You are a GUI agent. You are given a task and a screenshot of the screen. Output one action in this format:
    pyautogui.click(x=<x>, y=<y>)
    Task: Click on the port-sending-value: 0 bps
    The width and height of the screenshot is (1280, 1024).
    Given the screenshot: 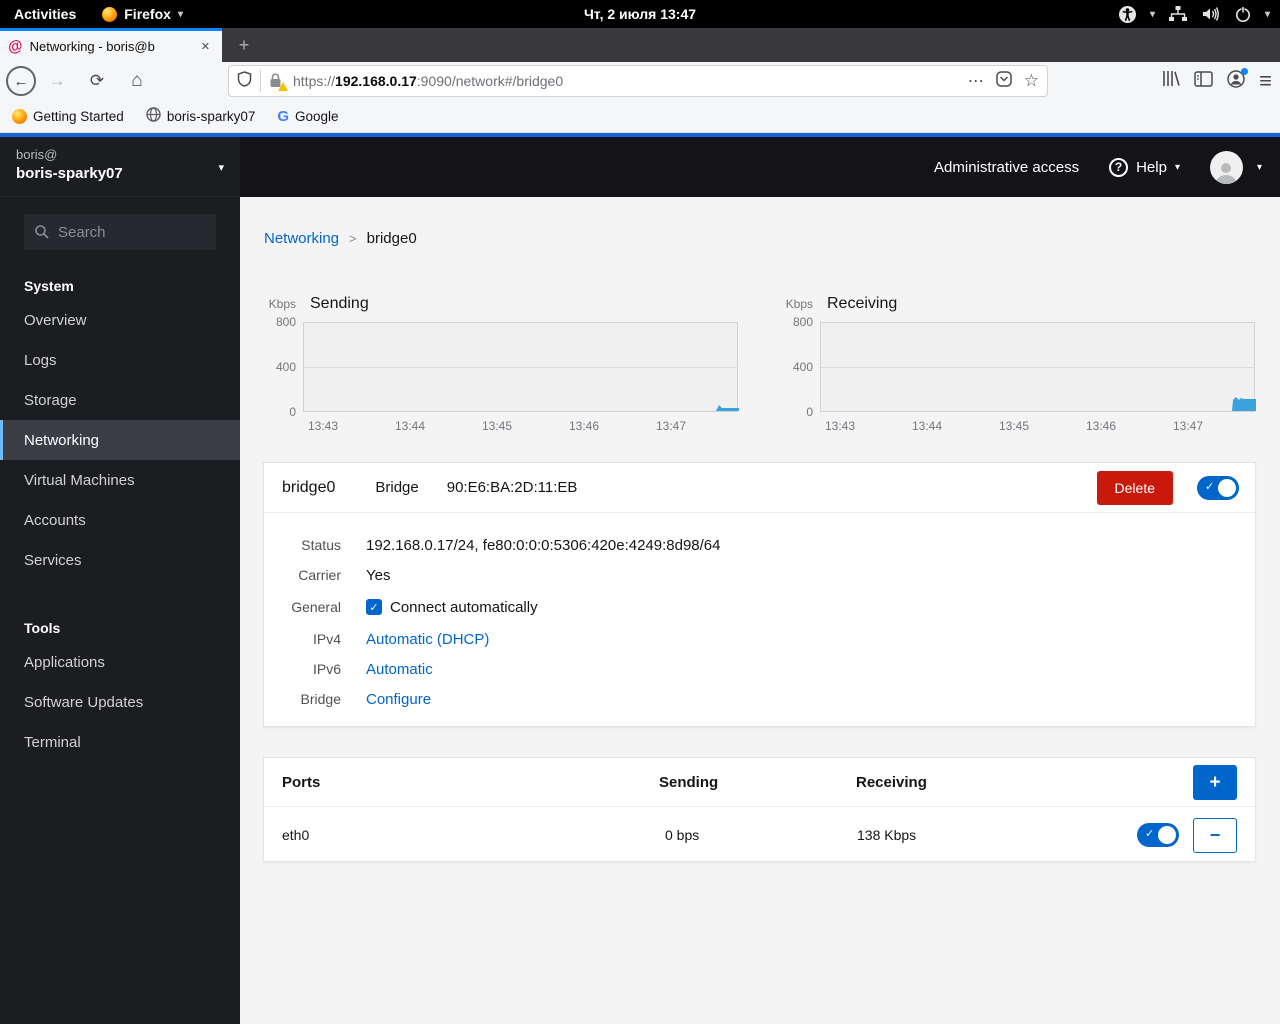 What is the action you would take?
    pyautogui.click(x=682, y=835)
    